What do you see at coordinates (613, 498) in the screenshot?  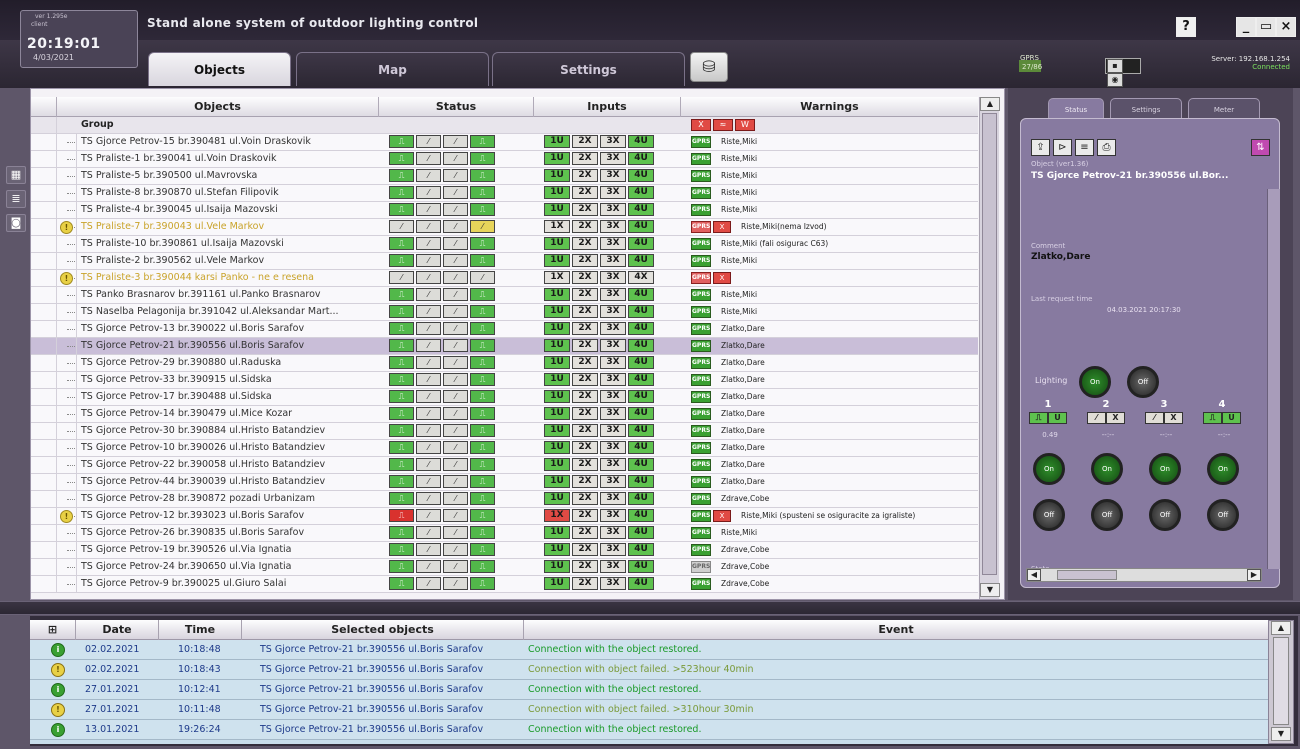 I see `input-icon: 3X` at bounding box center [613, 498].